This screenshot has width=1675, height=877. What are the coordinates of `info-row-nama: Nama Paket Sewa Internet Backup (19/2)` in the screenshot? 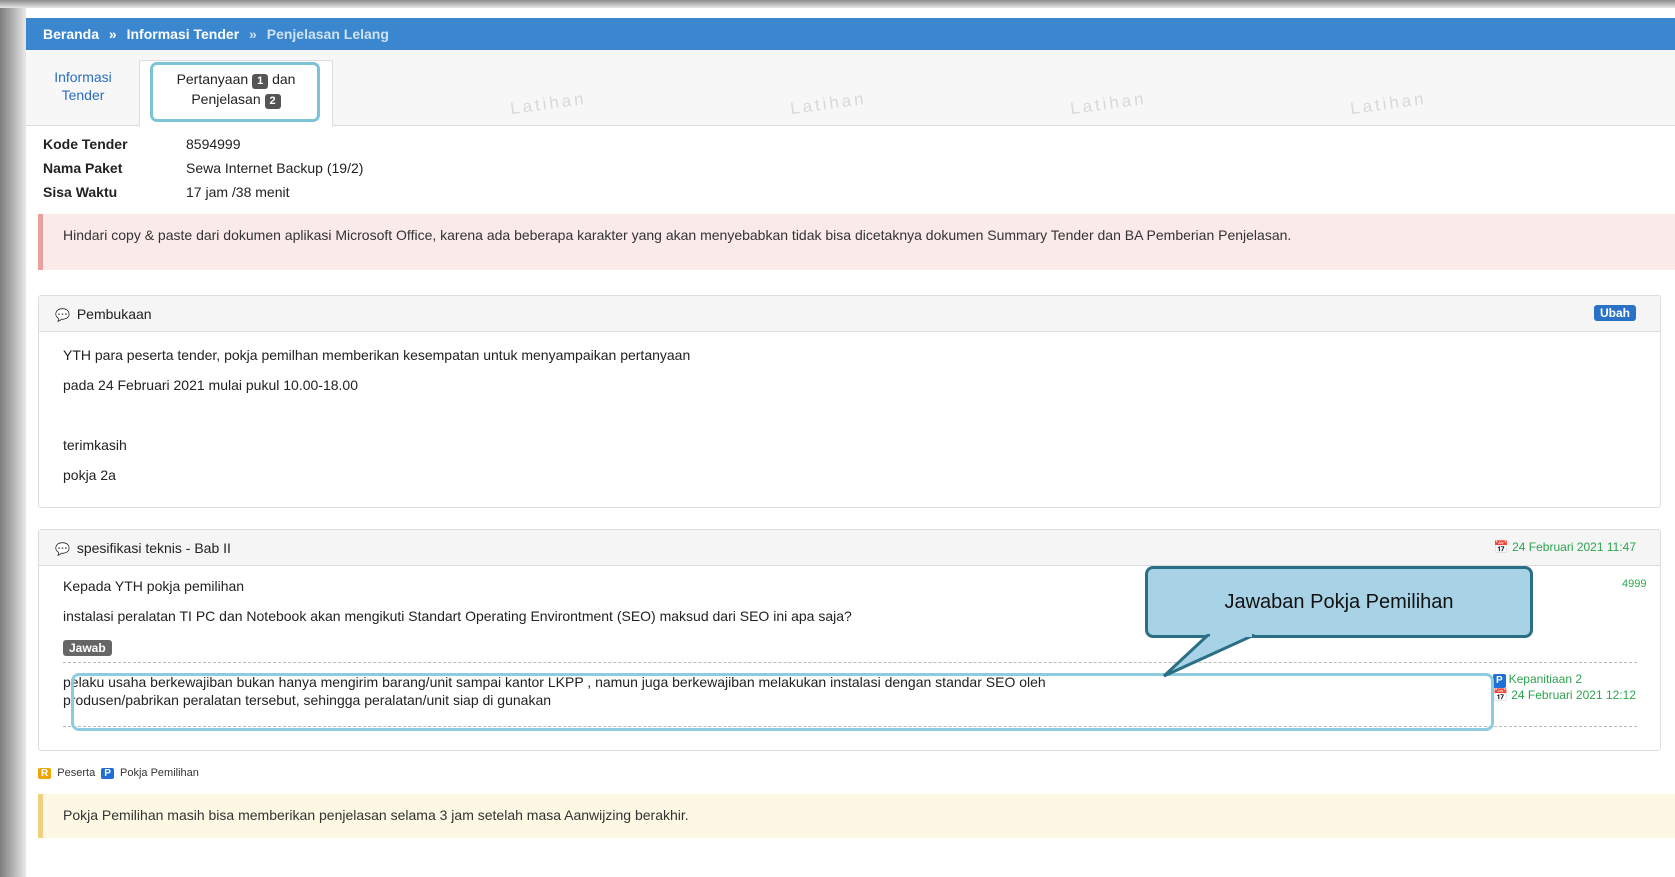 It's located at (203, 168).